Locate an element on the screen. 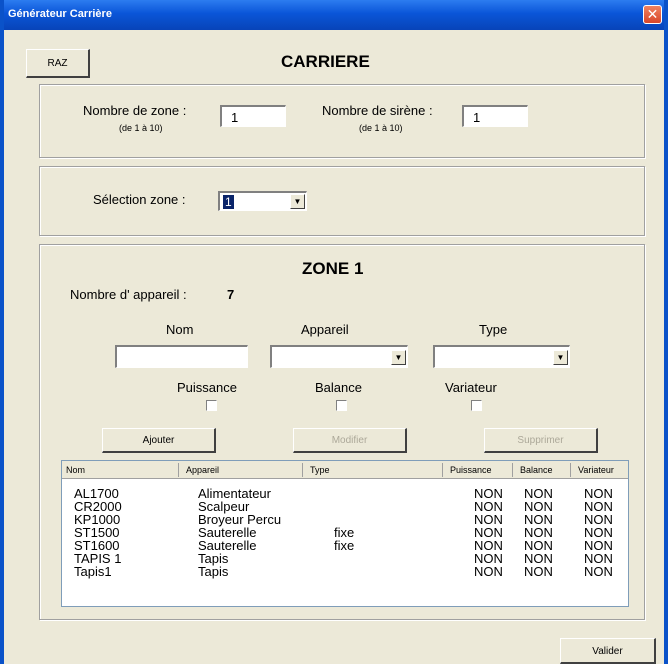  close-icon: ✕ is located at coordinates (652, 14).